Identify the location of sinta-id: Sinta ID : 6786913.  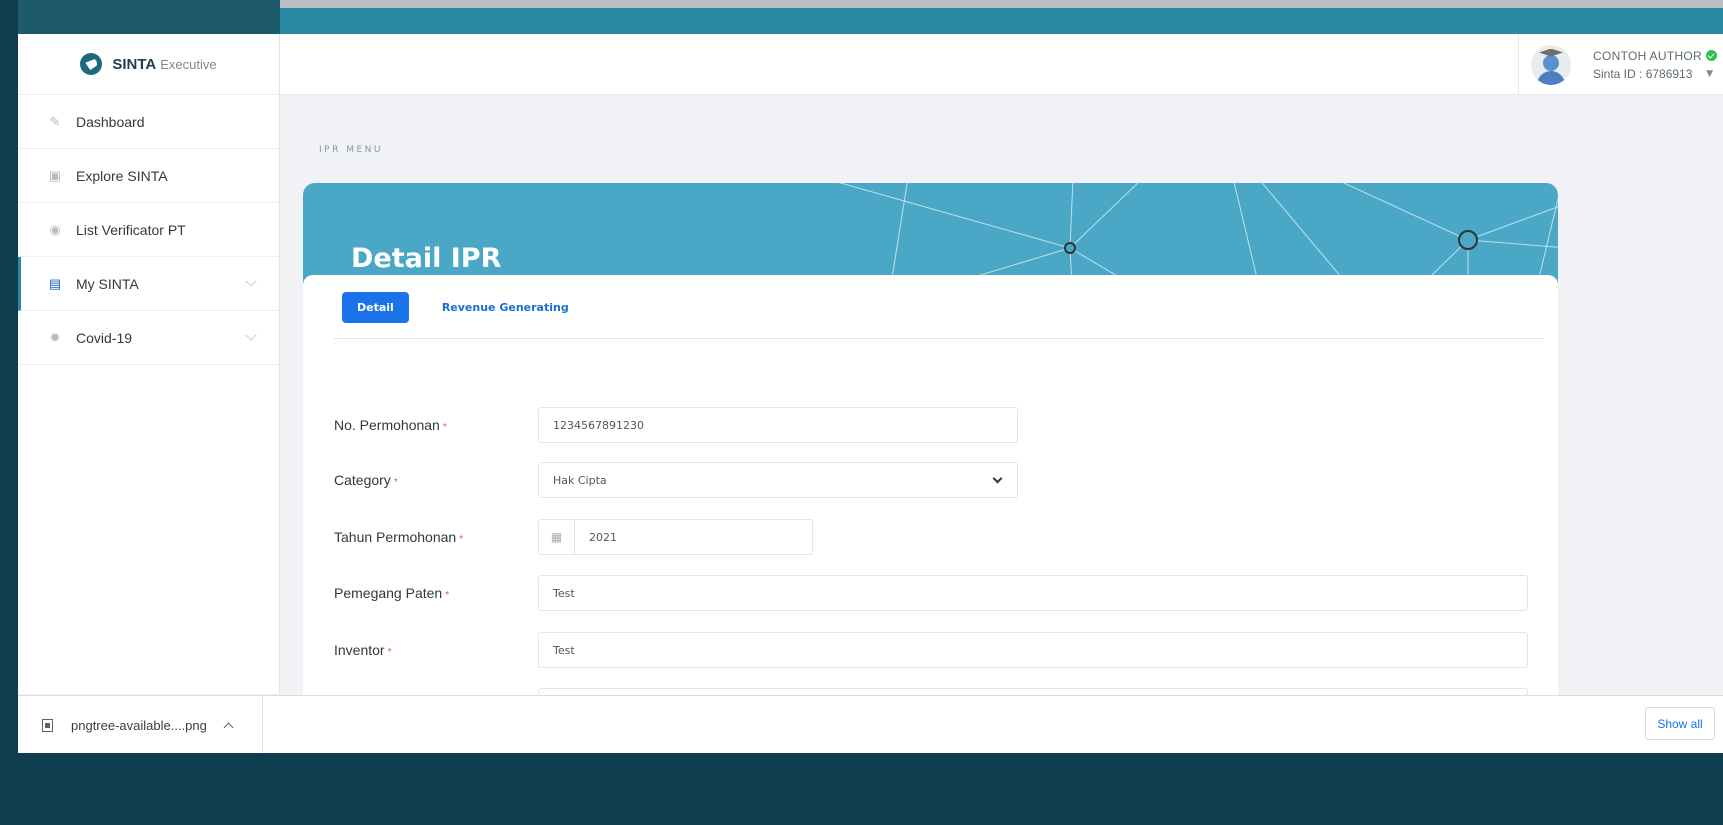
(1643, 73).